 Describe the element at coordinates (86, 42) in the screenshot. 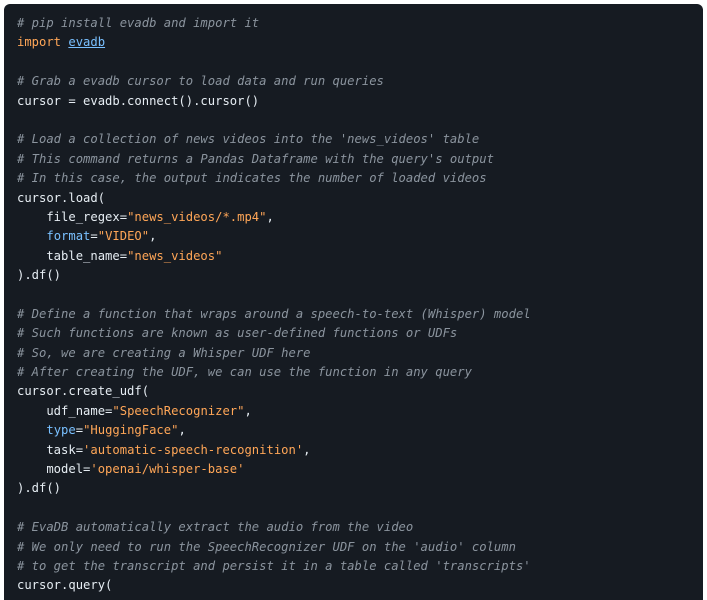

I see `module-name: evadb` at that location.